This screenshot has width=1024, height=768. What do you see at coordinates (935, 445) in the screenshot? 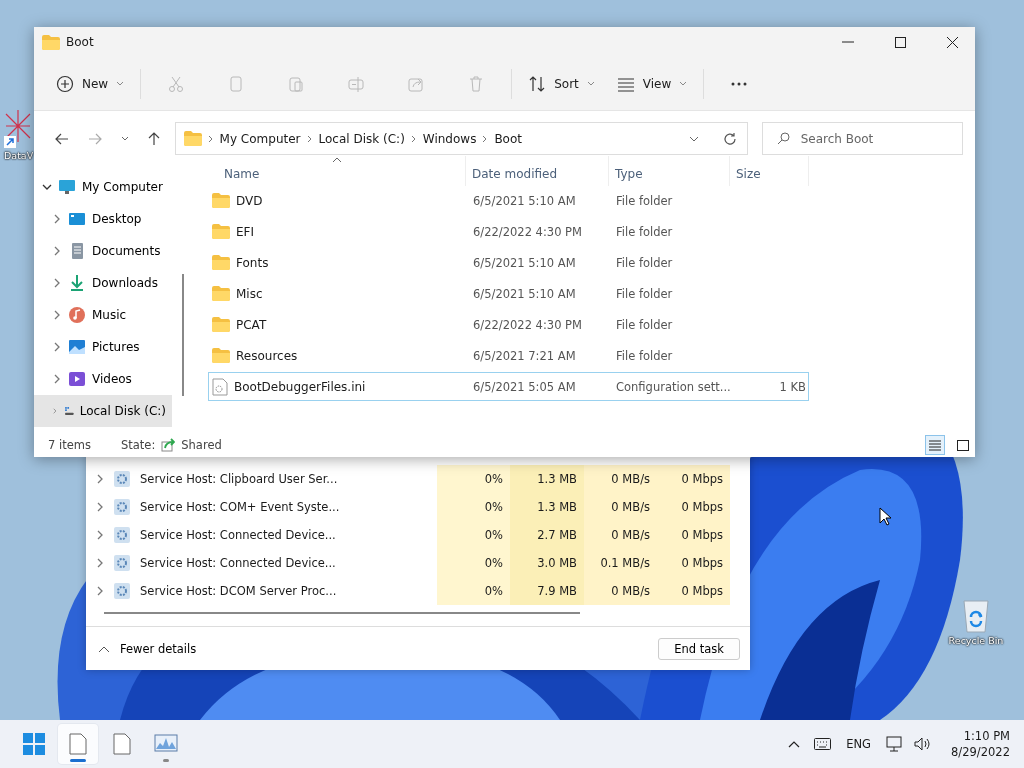
I see `details-view-button` at bounding box center [935, 445].